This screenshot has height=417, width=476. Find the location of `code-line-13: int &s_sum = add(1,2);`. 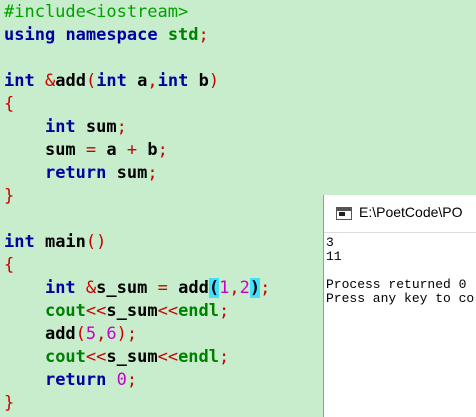

code-line-13: int &s_sum = add(1,2); is located at coordinates (137, 288).